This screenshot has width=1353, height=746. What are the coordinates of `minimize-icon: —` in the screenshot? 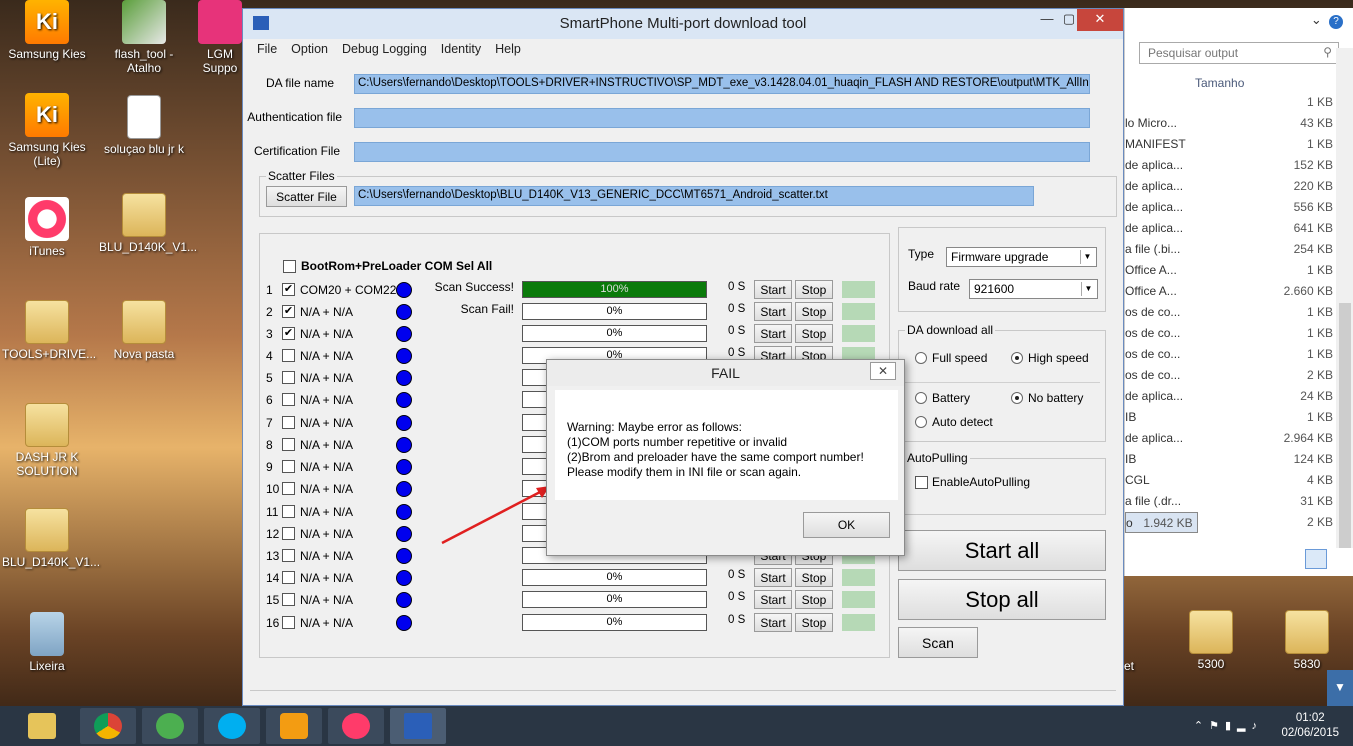 It's located at (1047, 20).